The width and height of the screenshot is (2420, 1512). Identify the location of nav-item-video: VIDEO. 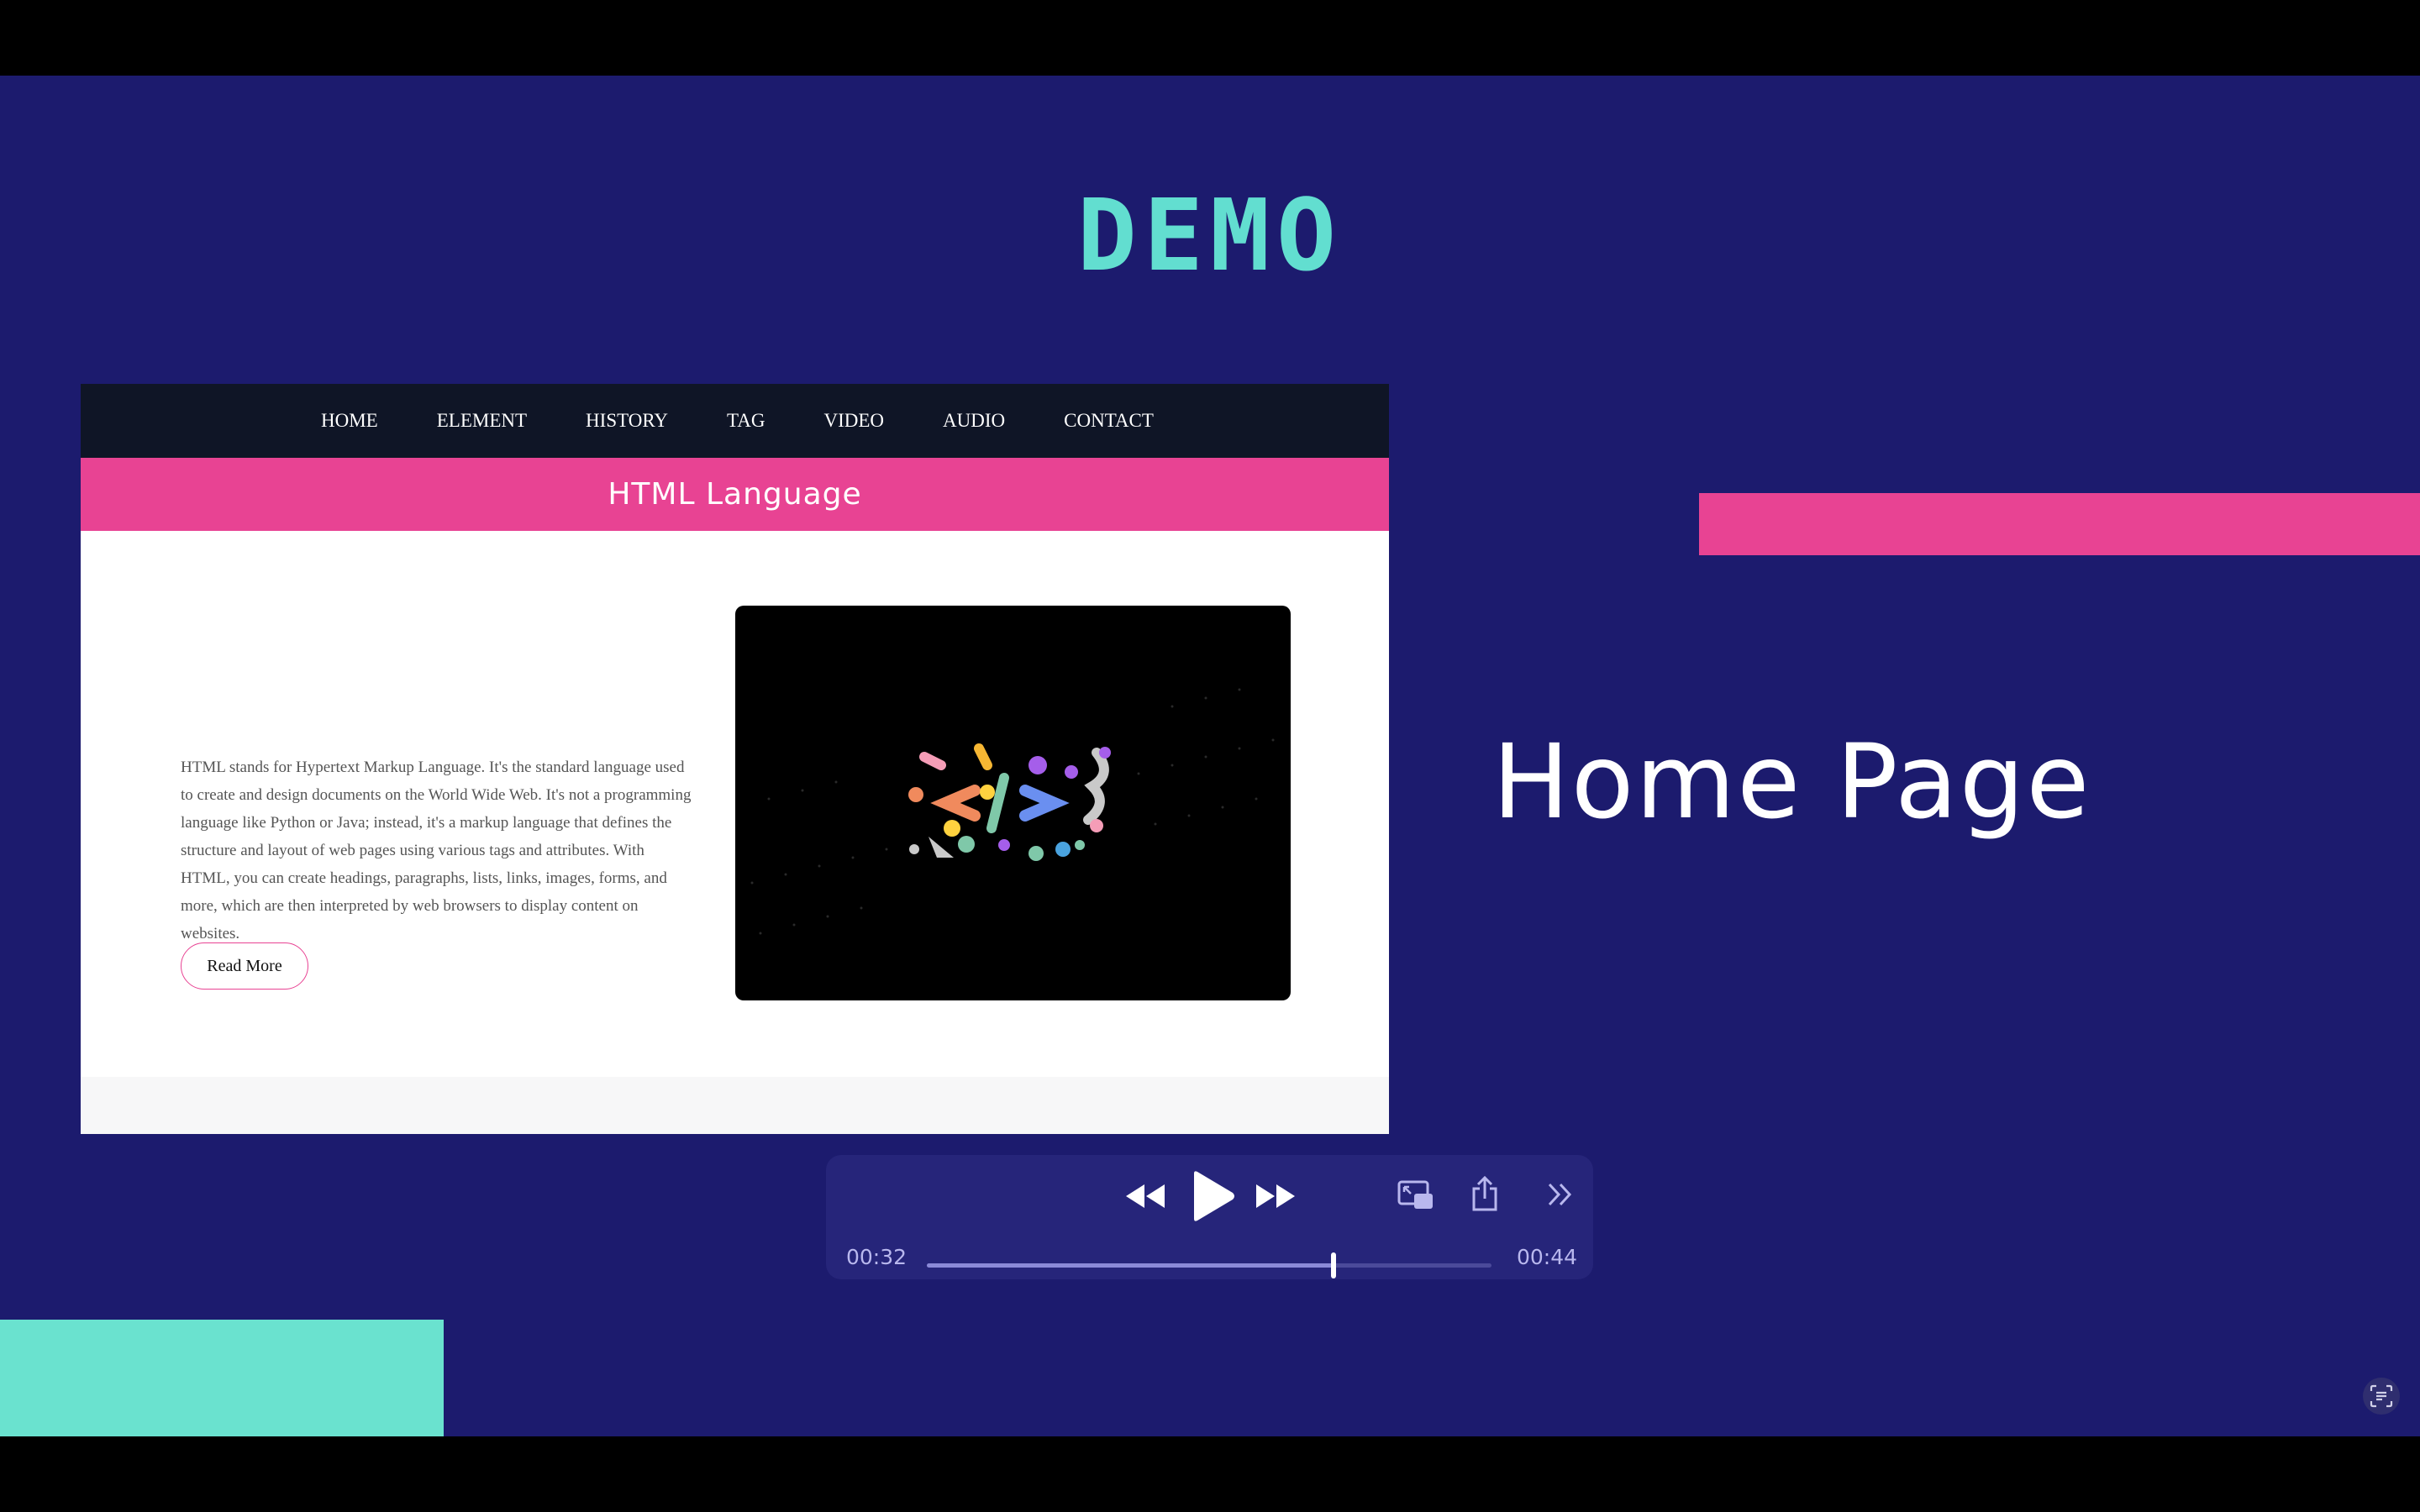
(854, 421).